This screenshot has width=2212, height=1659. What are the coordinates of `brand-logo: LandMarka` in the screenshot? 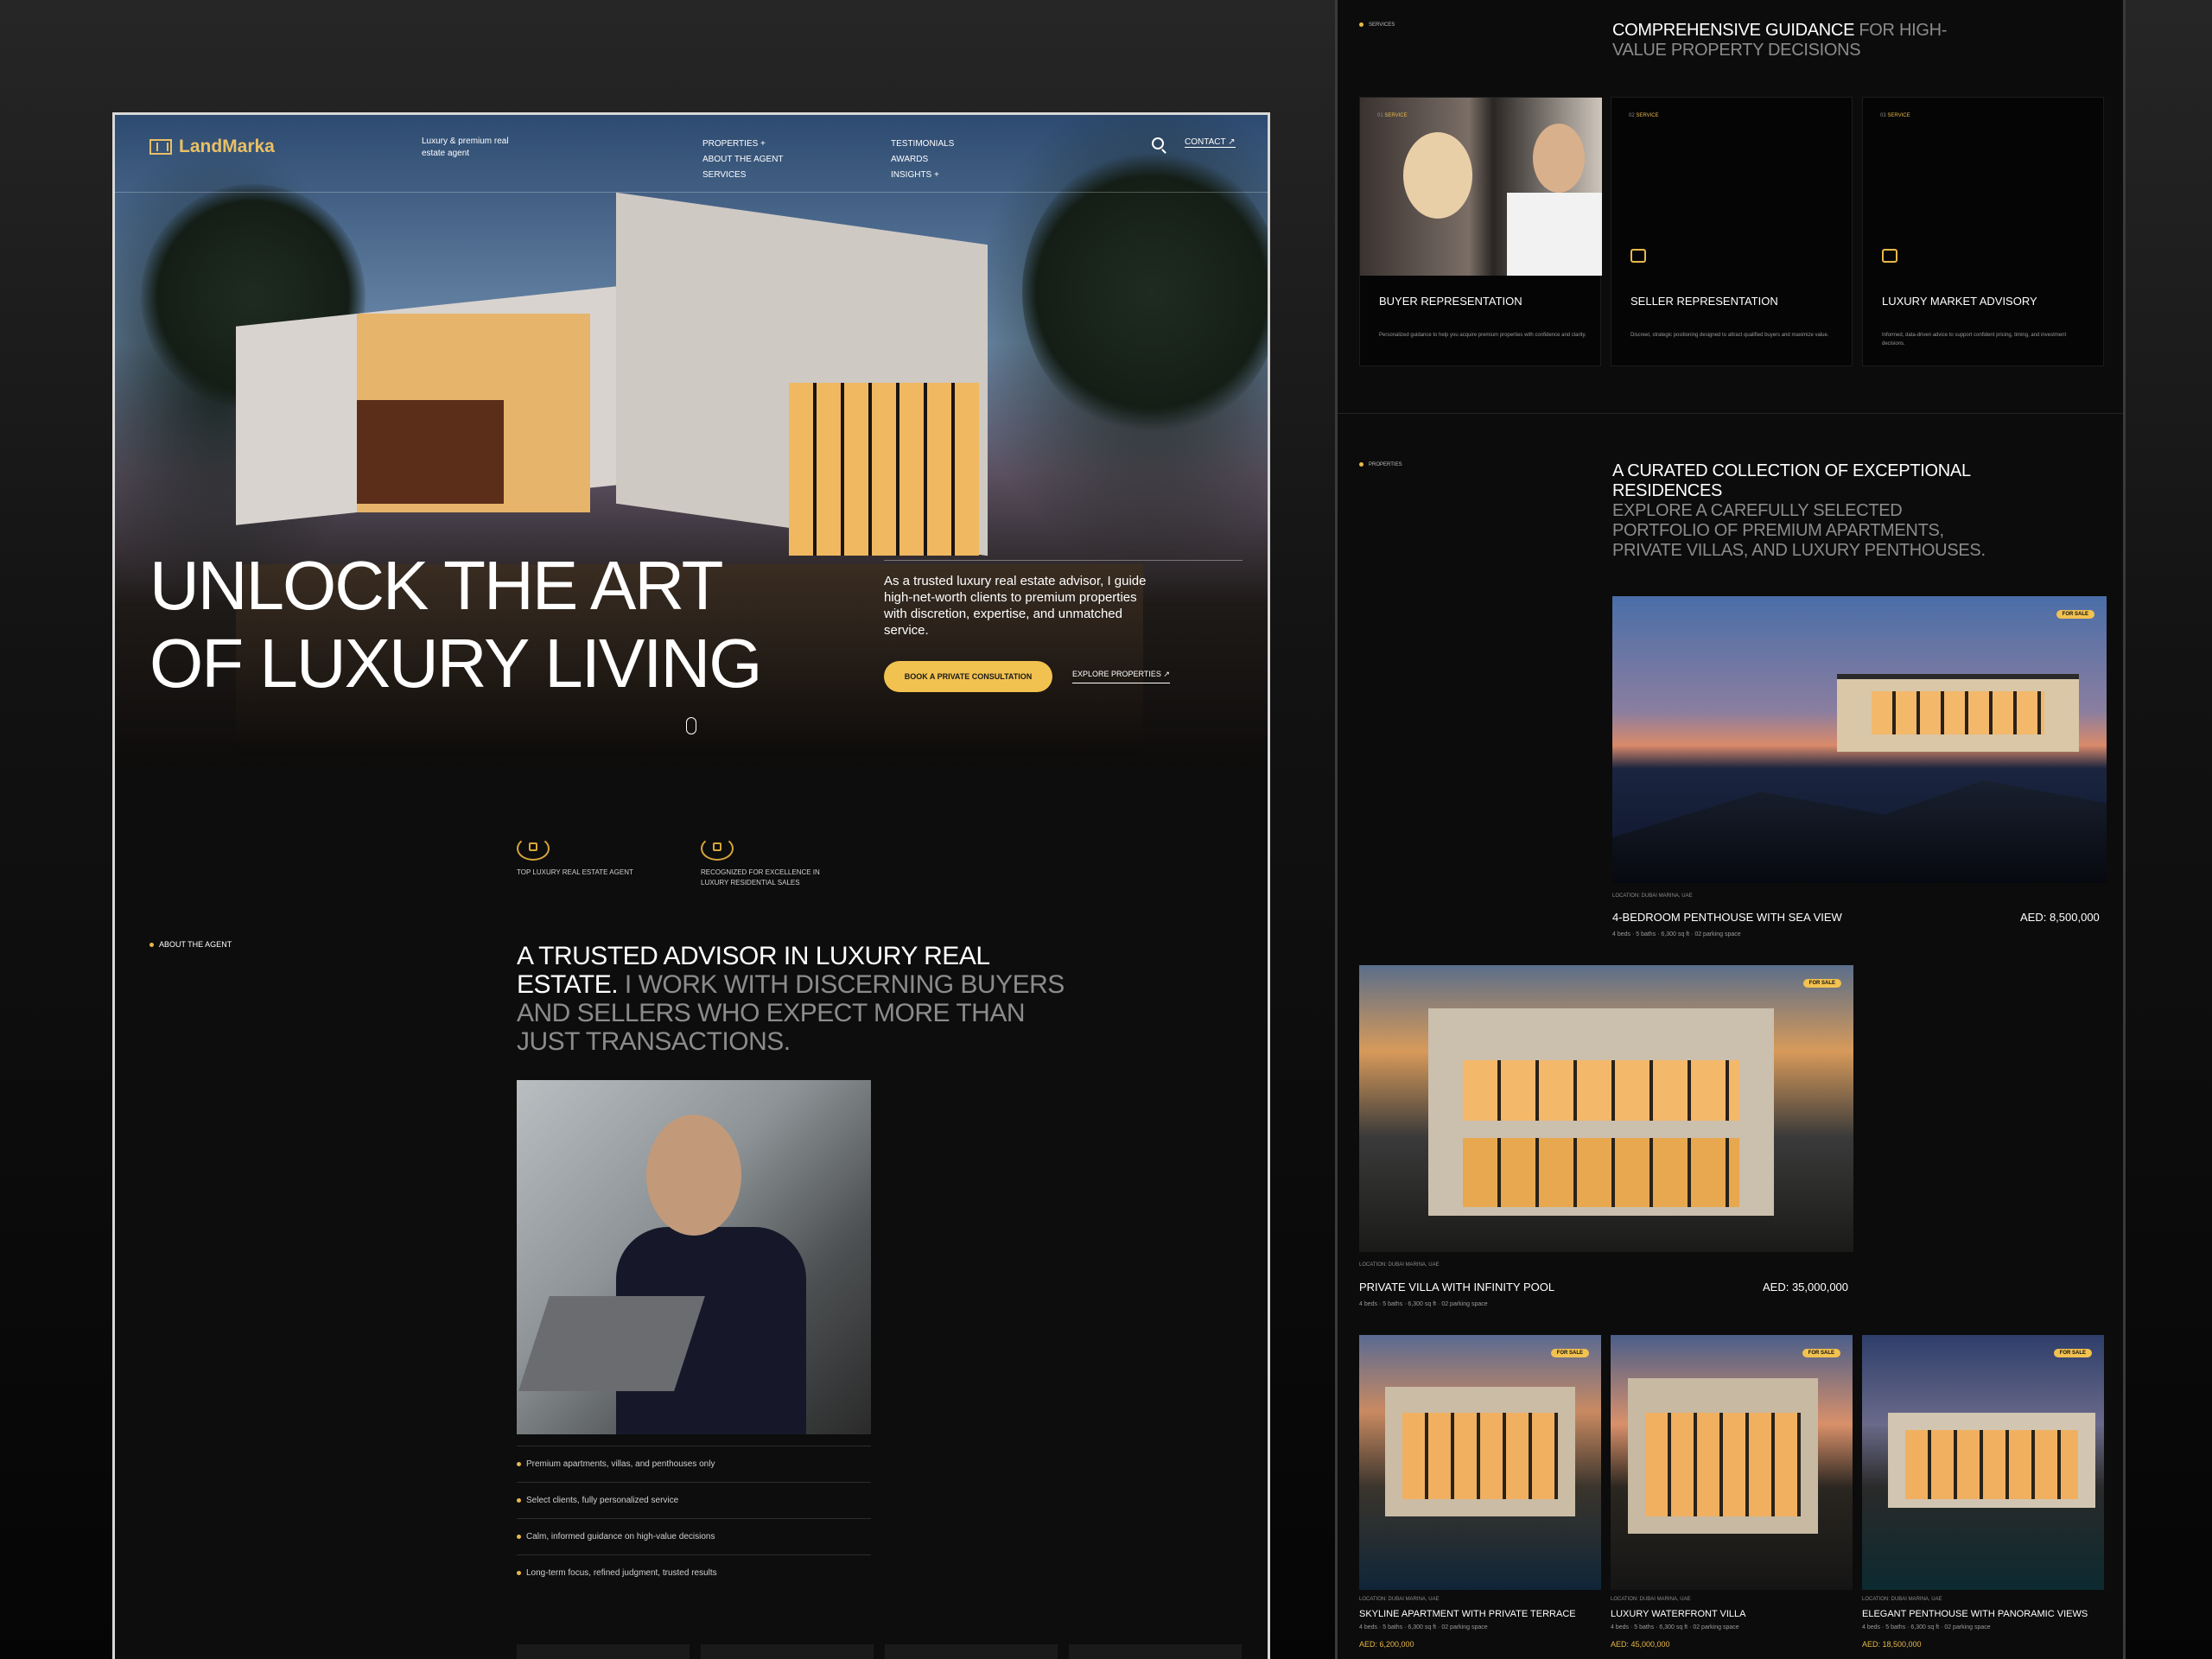 It's located at (212, 147).